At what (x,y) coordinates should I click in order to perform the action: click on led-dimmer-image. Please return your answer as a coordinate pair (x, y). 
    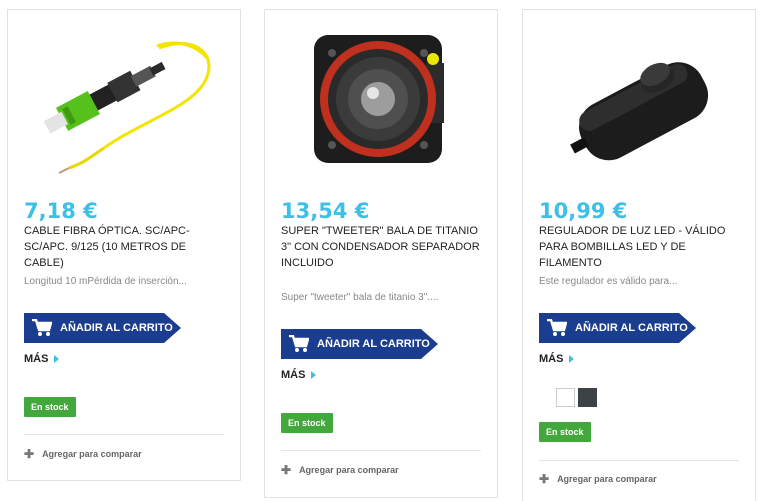
    Looking at the image, I should click on (639, 110).